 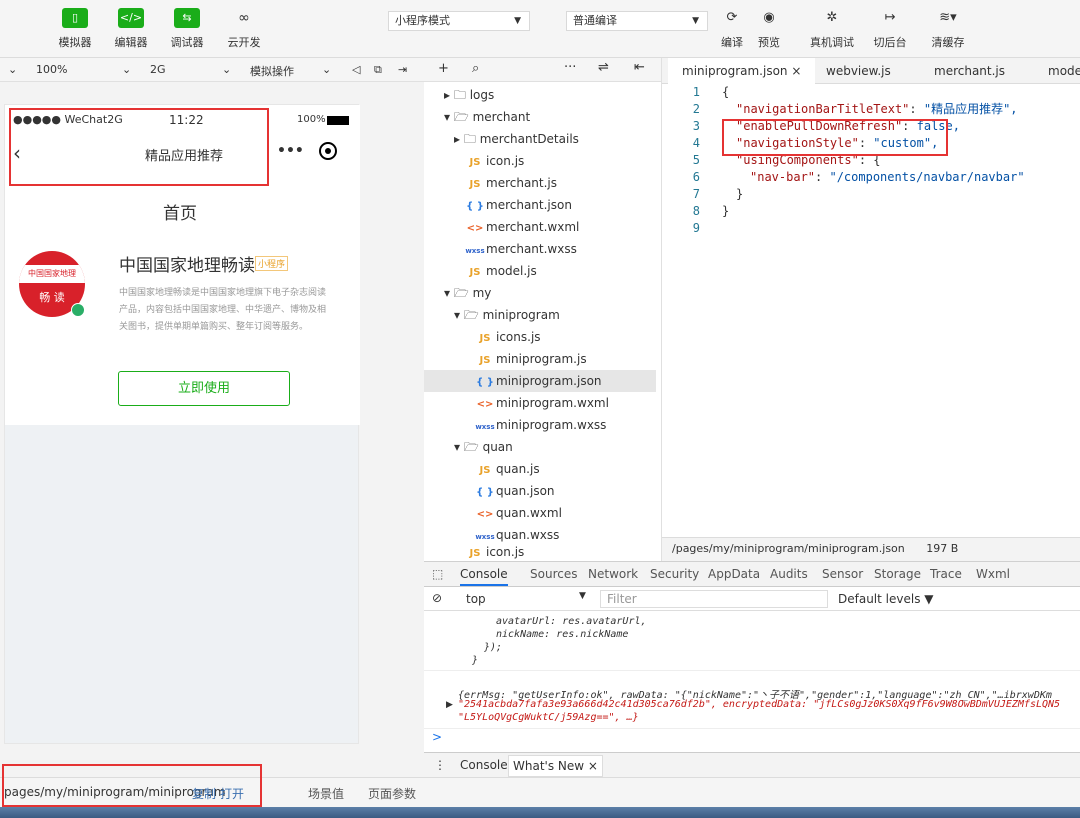 What do you see at coordinates (475, 68) in the screenshot?
I see `search-icon: ⌕` at bounding box center [475, 68].